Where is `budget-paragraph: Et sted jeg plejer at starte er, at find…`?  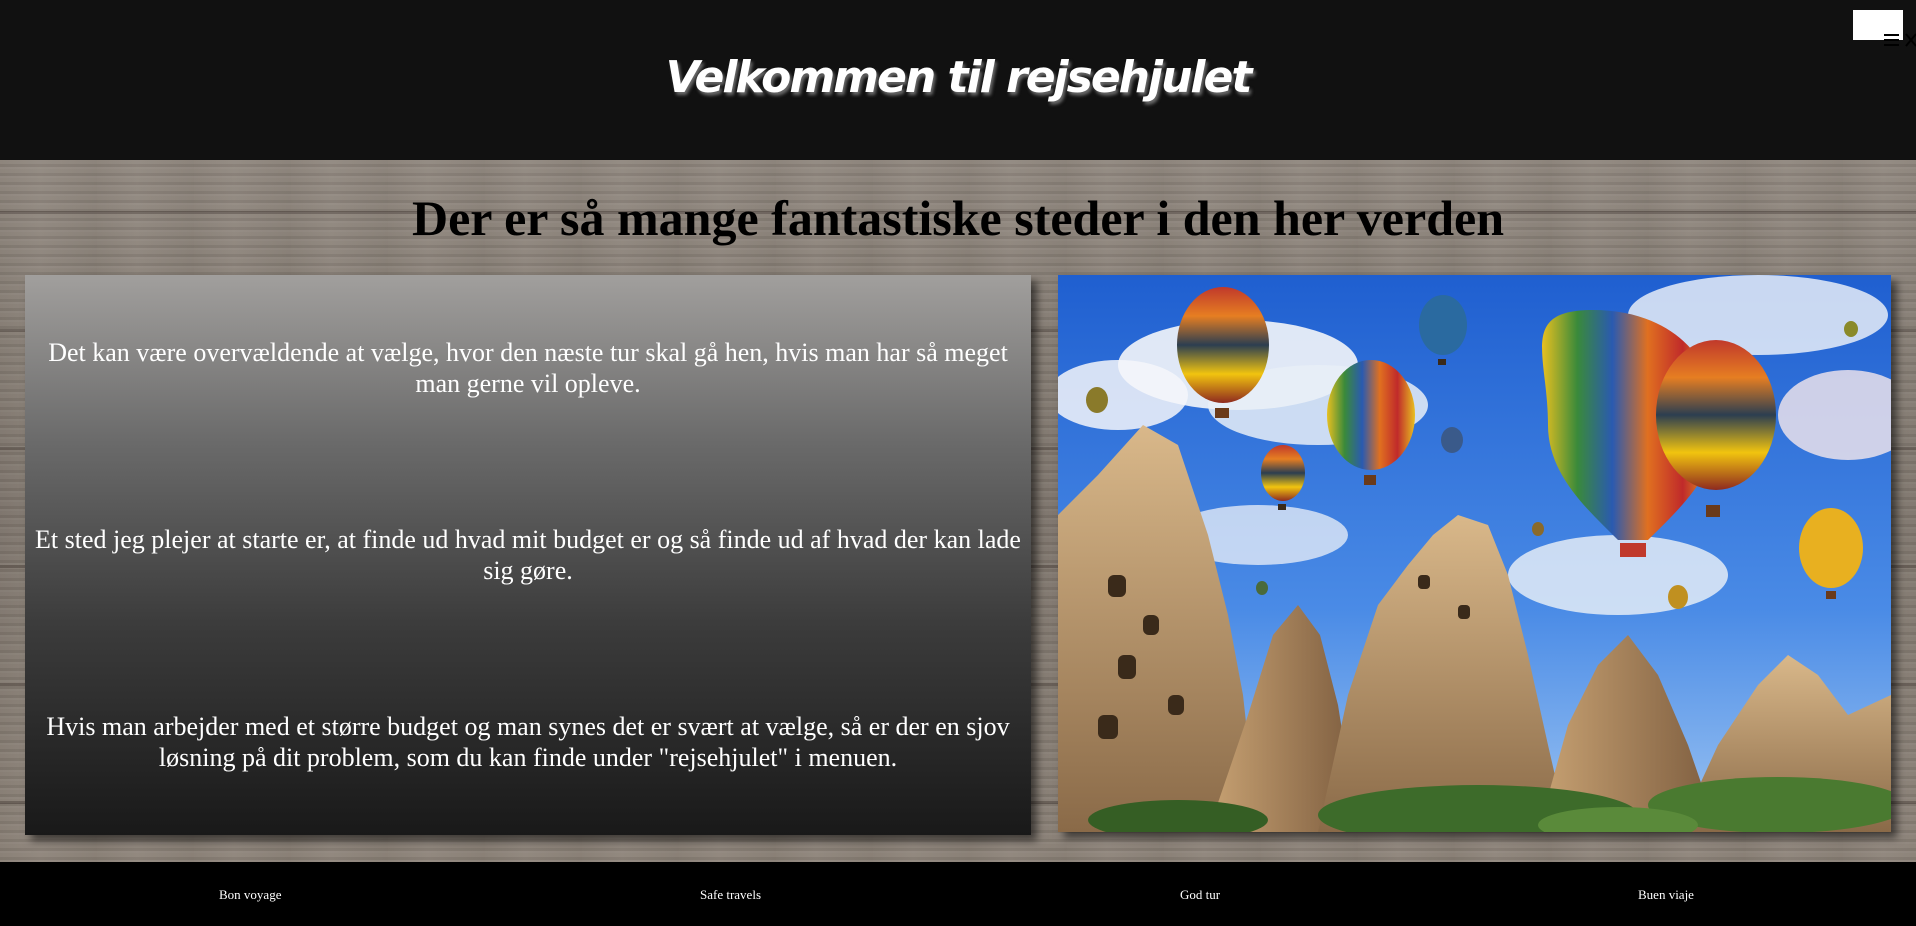 budget-paragraph: Et sted jeg plejer at starte er, at find… is located at coordinates (528, 555).